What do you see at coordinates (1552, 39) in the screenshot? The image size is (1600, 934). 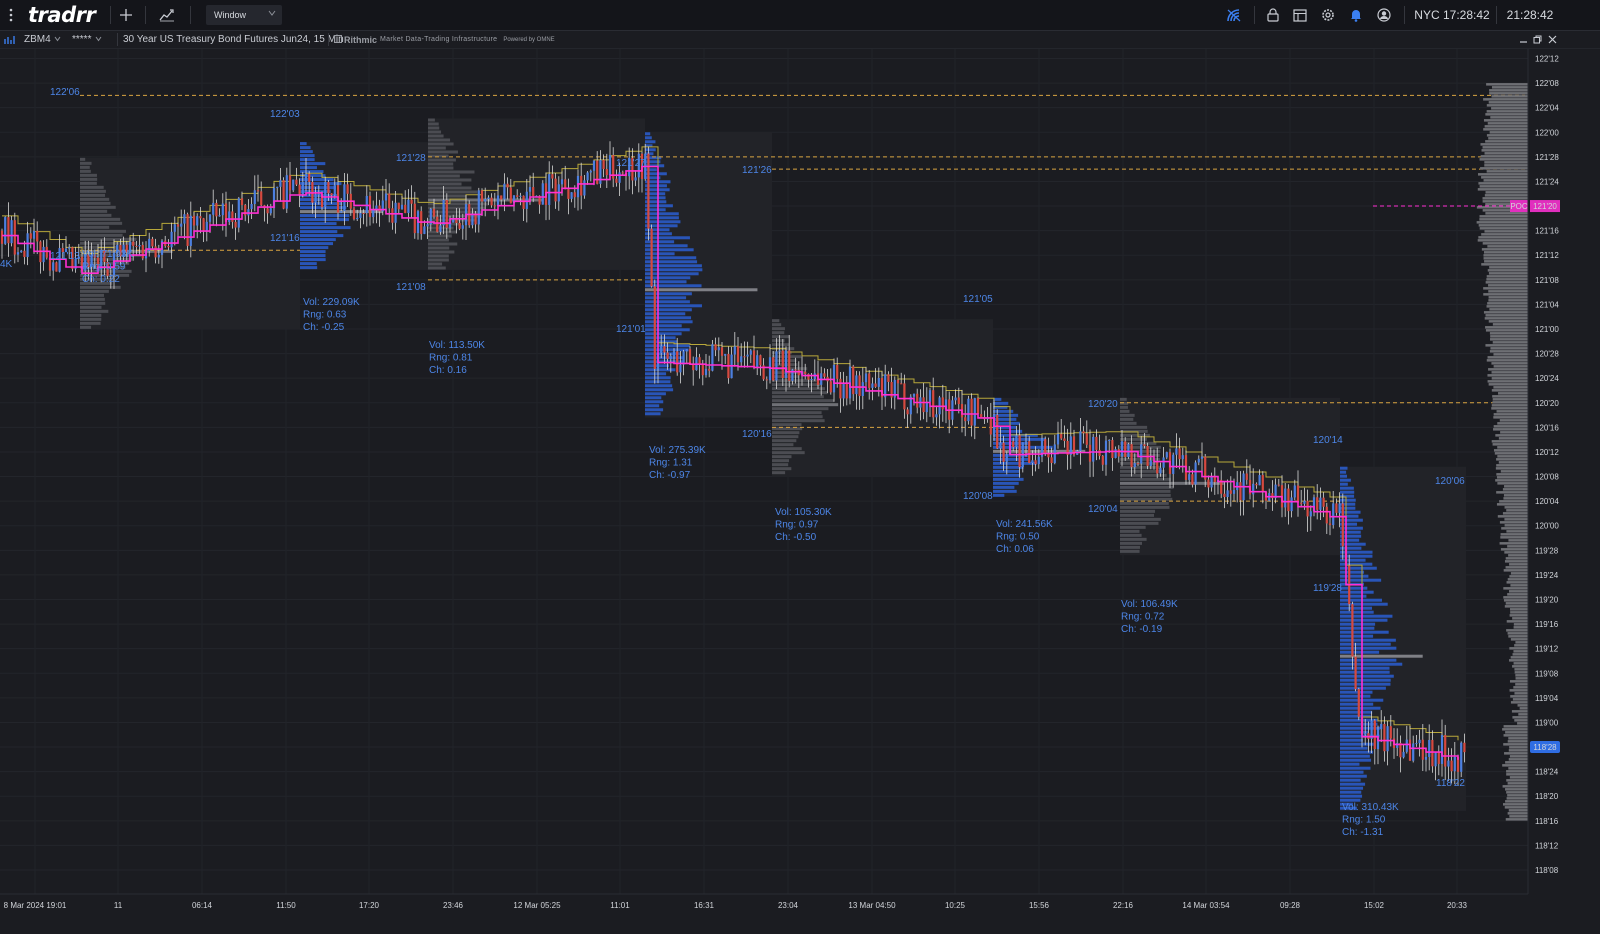 I see `close-icon` at bounding box center [1552, 39].